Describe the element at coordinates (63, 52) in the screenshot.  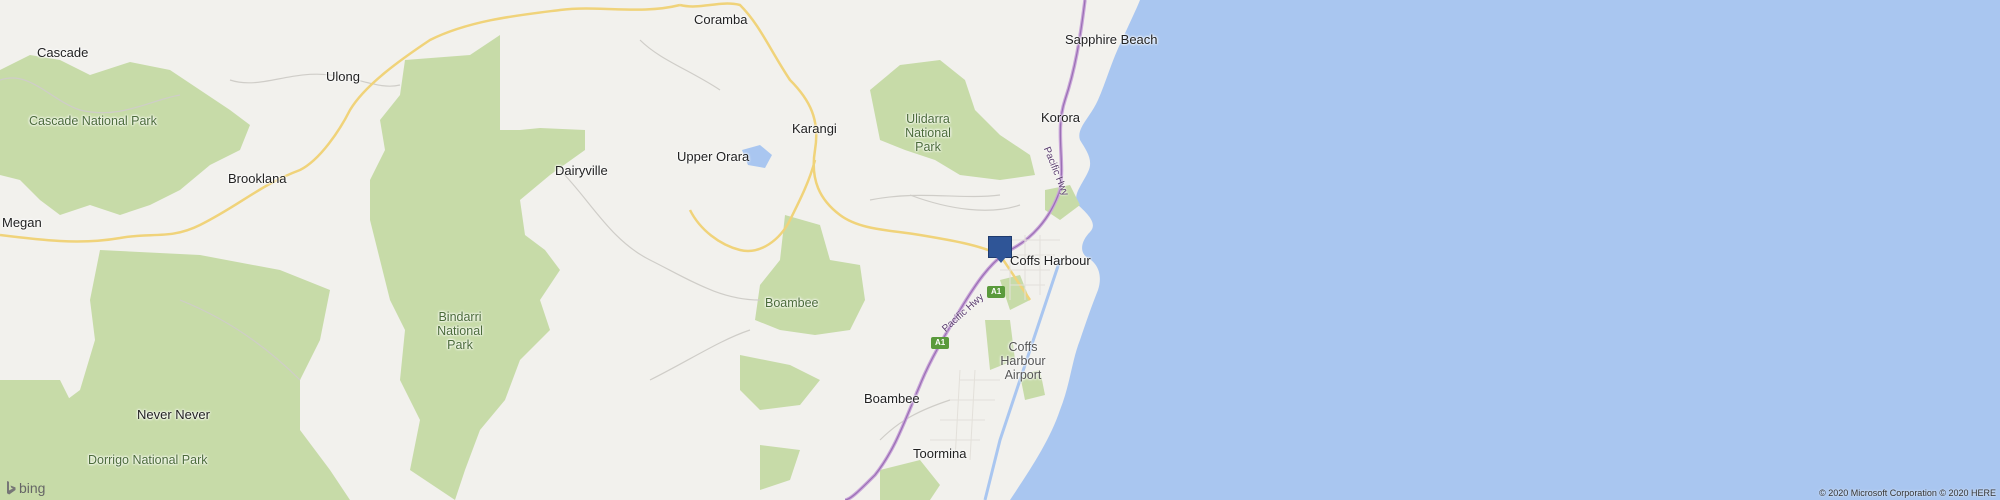
I see `place-cascade: Cascade` at that location.